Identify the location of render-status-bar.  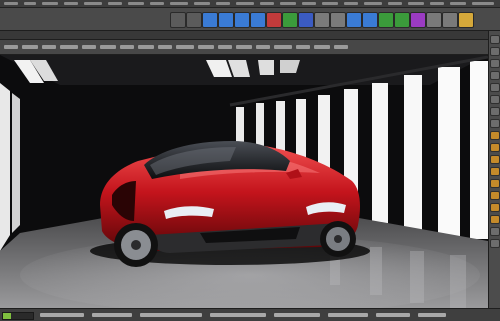
(250, 314).